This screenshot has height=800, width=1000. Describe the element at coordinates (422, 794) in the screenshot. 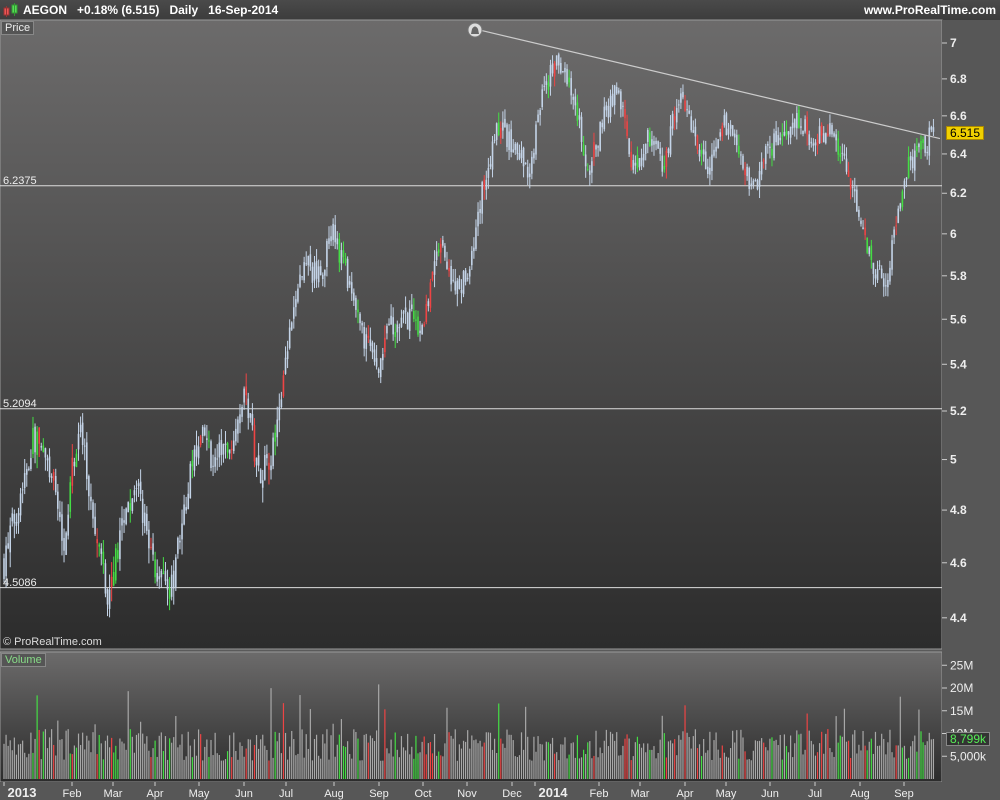

I see `x-tick-label: Oct` at that location.